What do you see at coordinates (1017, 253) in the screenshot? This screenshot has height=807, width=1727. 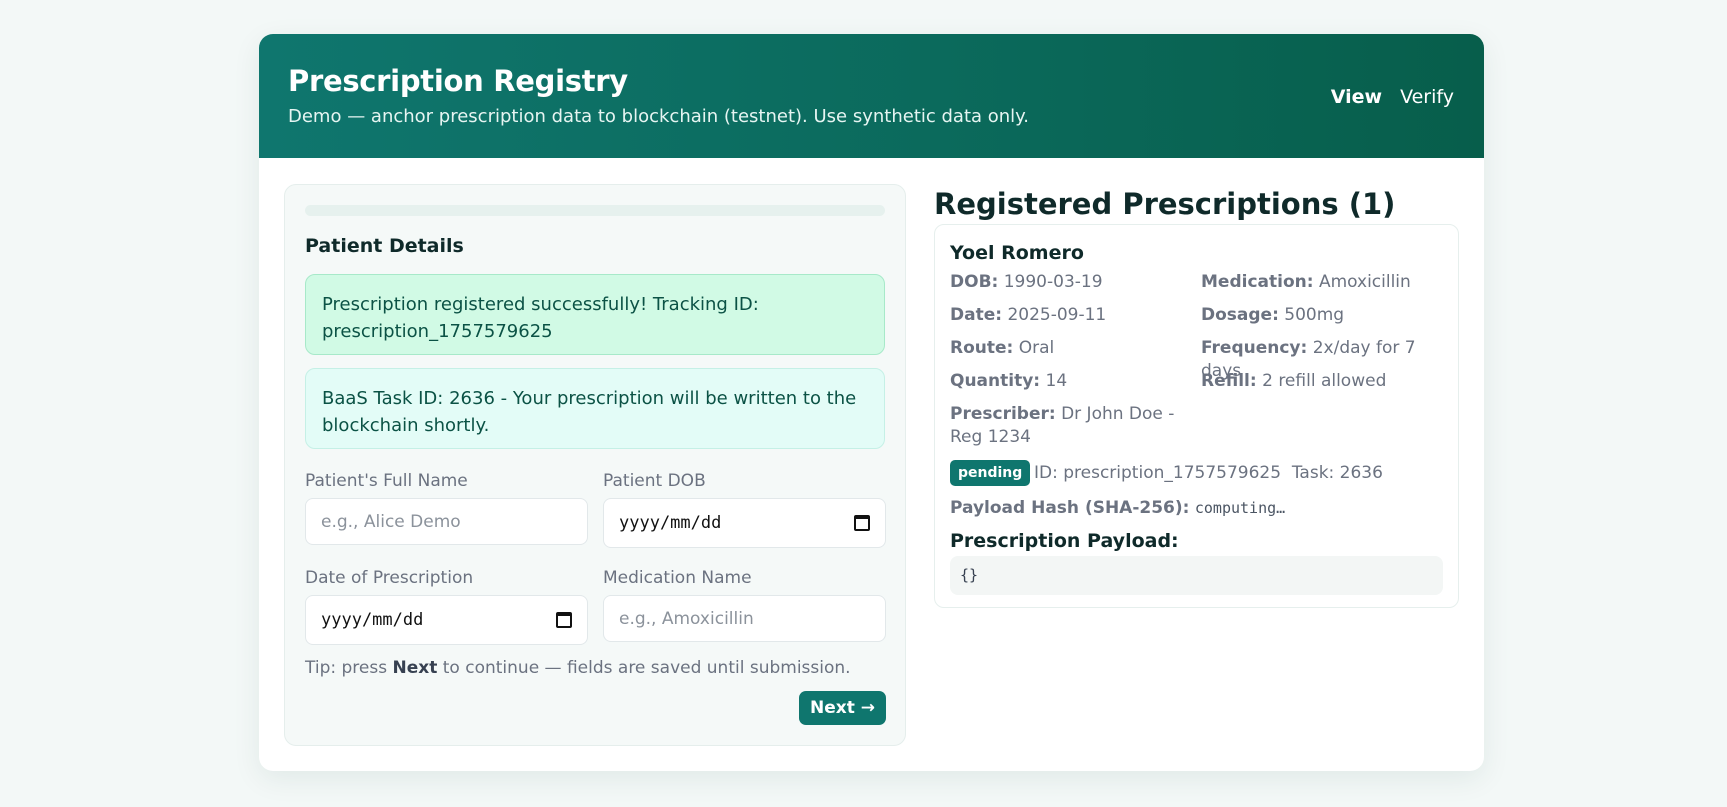 I see `patient-name: Yoel Romero` at bounding box center [1017, 253].